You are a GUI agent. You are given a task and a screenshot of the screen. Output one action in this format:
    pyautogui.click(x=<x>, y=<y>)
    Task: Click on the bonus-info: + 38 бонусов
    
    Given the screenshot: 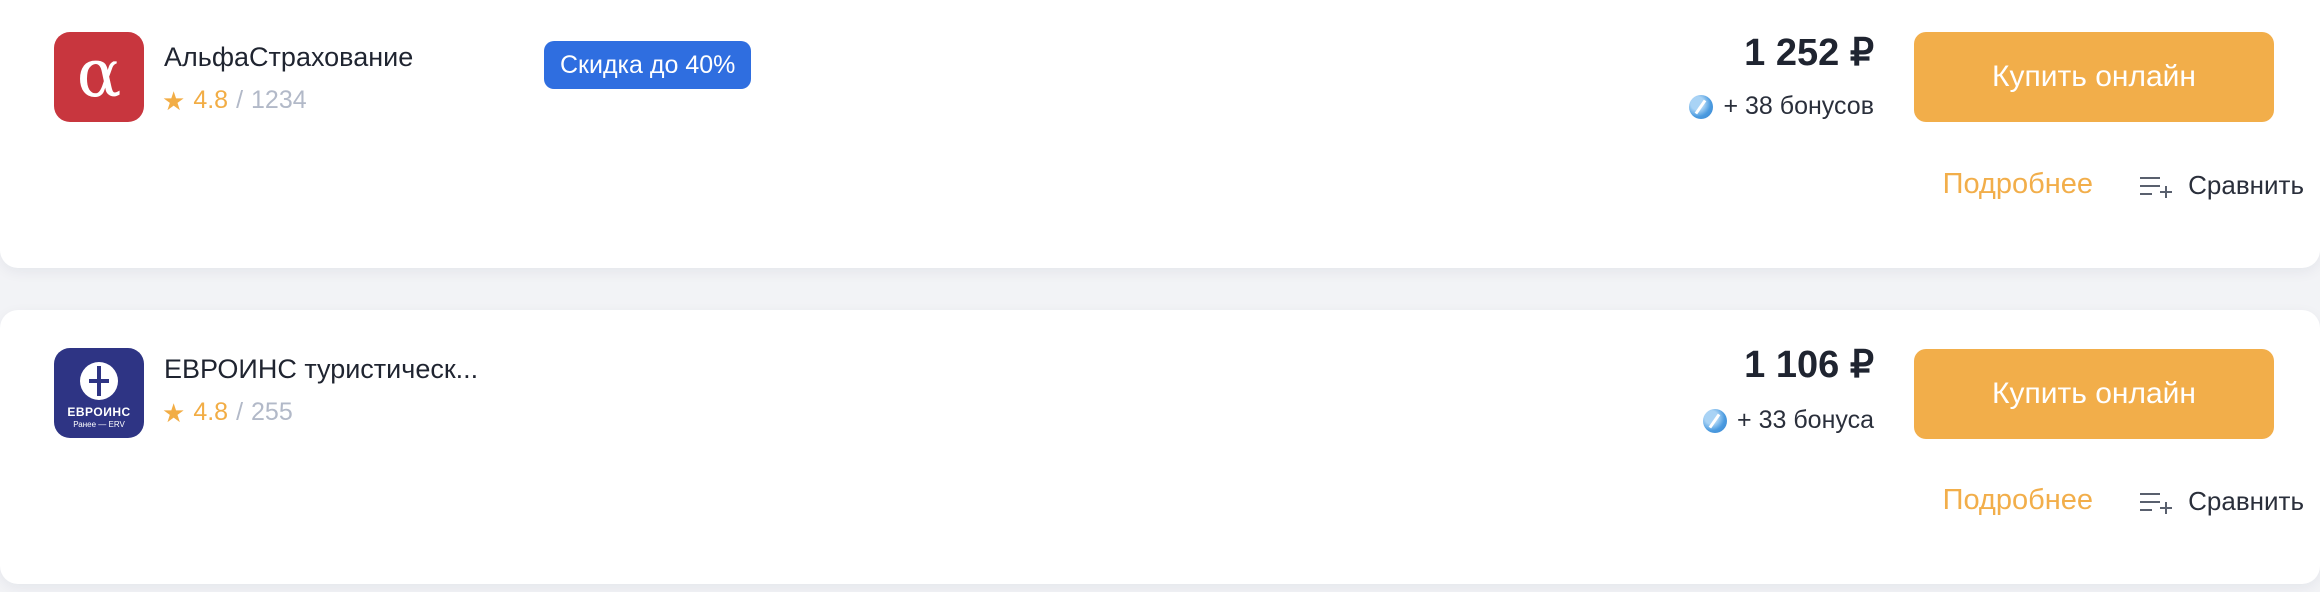 What is the action you would take?
    pyautogui.click(x=1781, y=106)
    